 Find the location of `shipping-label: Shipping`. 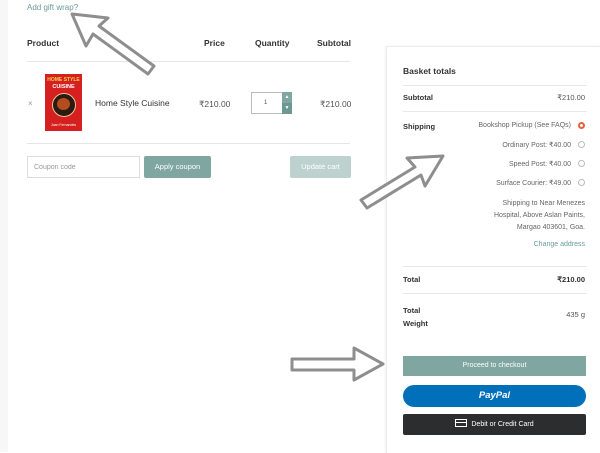

shipping-label: Shipping is located at coordinates (419, 126).